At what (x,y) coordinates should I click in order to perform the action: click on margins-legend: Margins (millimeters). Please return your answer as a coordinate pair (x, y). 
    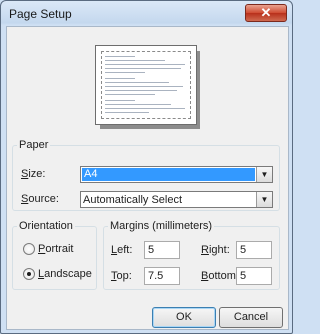
    Looking at the image, I should click on (161, 226).